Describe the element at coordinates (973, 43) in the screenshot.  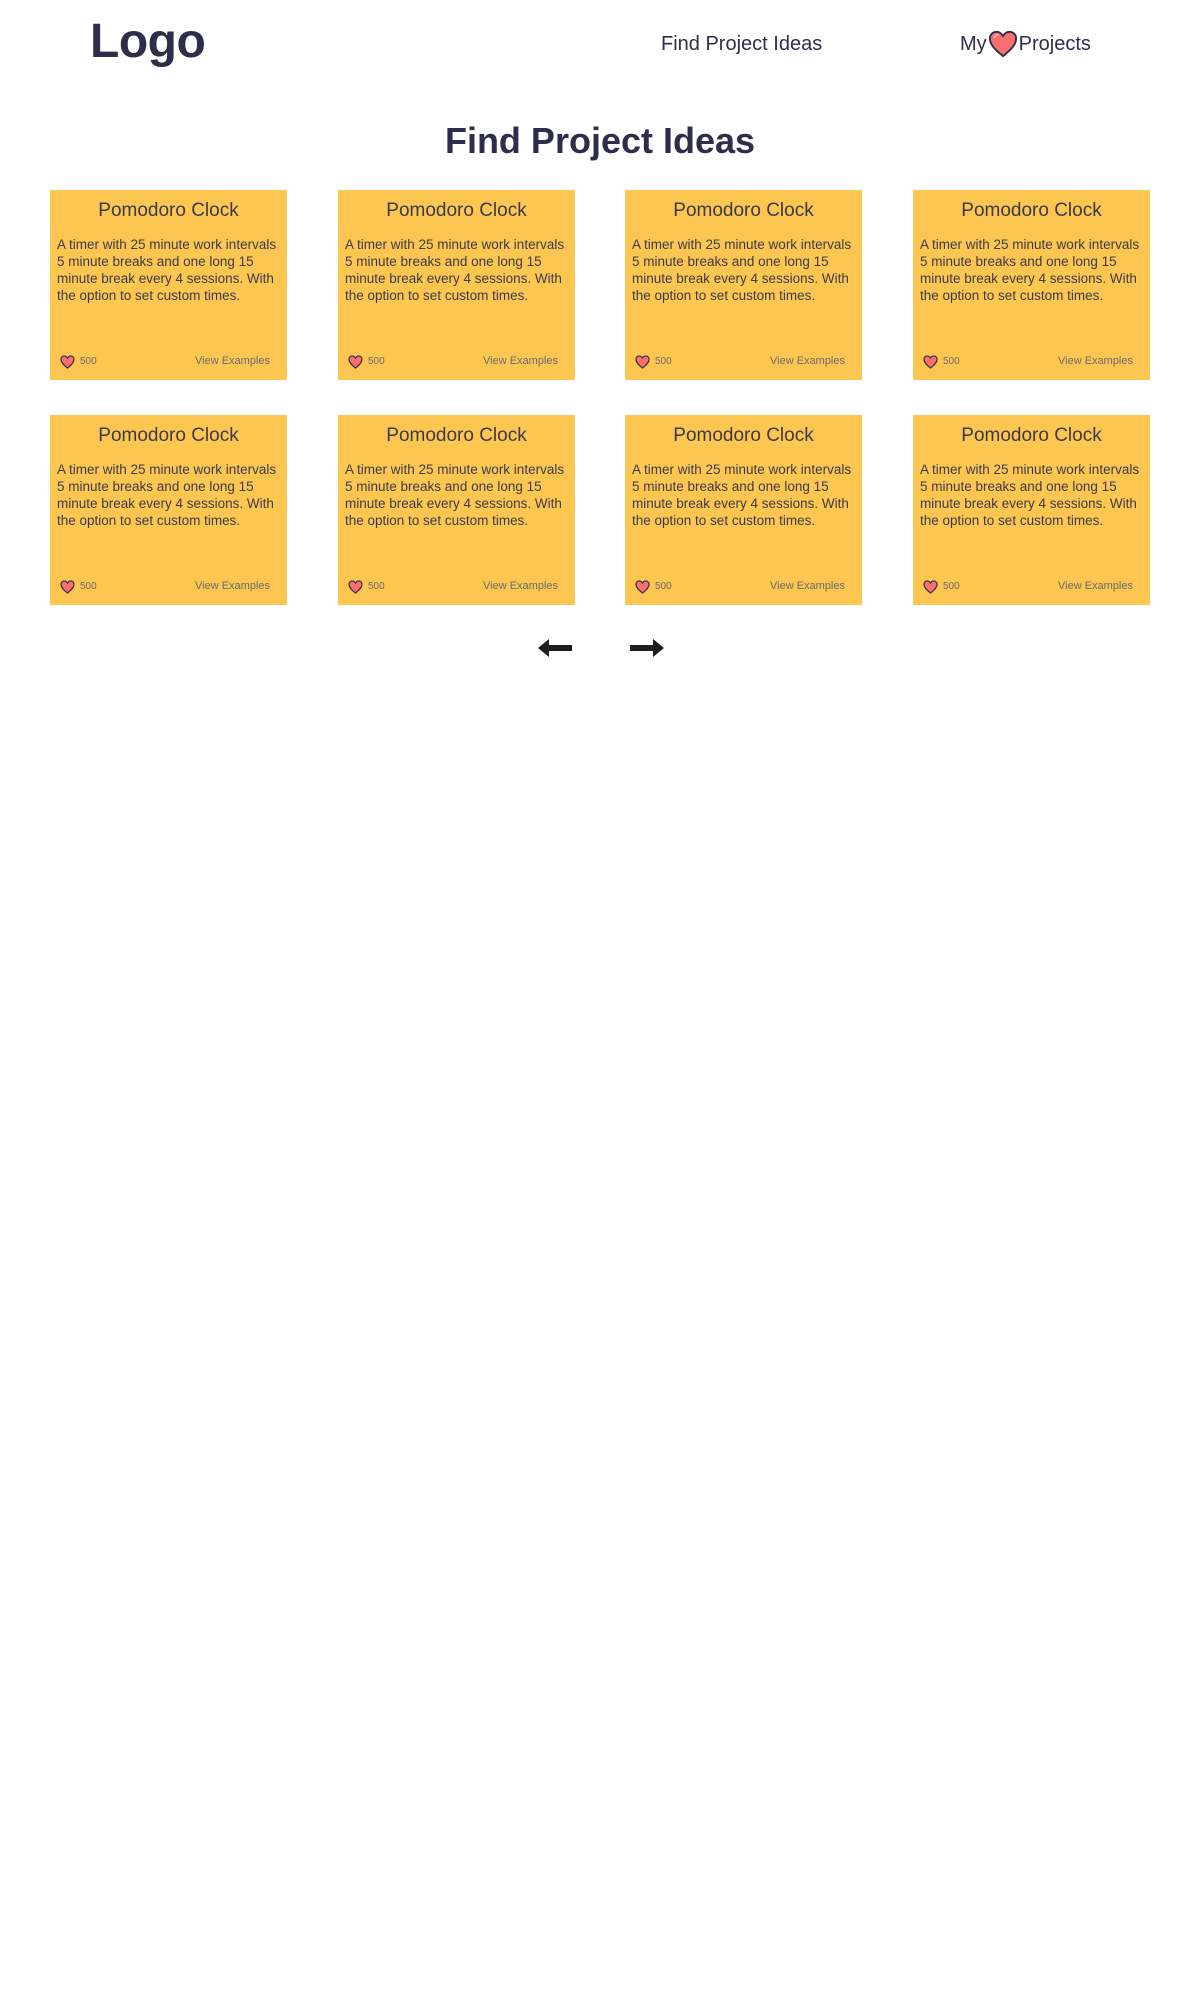
I see `nav-my-prefix: My` at that location.